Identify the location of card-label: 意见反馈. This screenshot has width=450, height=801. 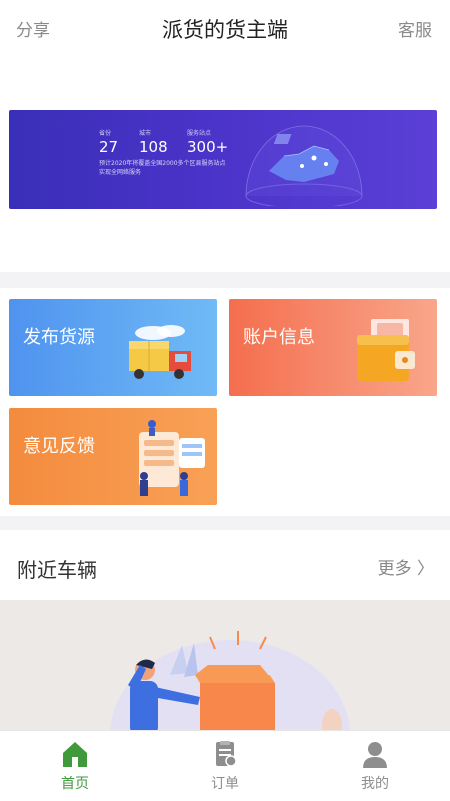
(59, 446).